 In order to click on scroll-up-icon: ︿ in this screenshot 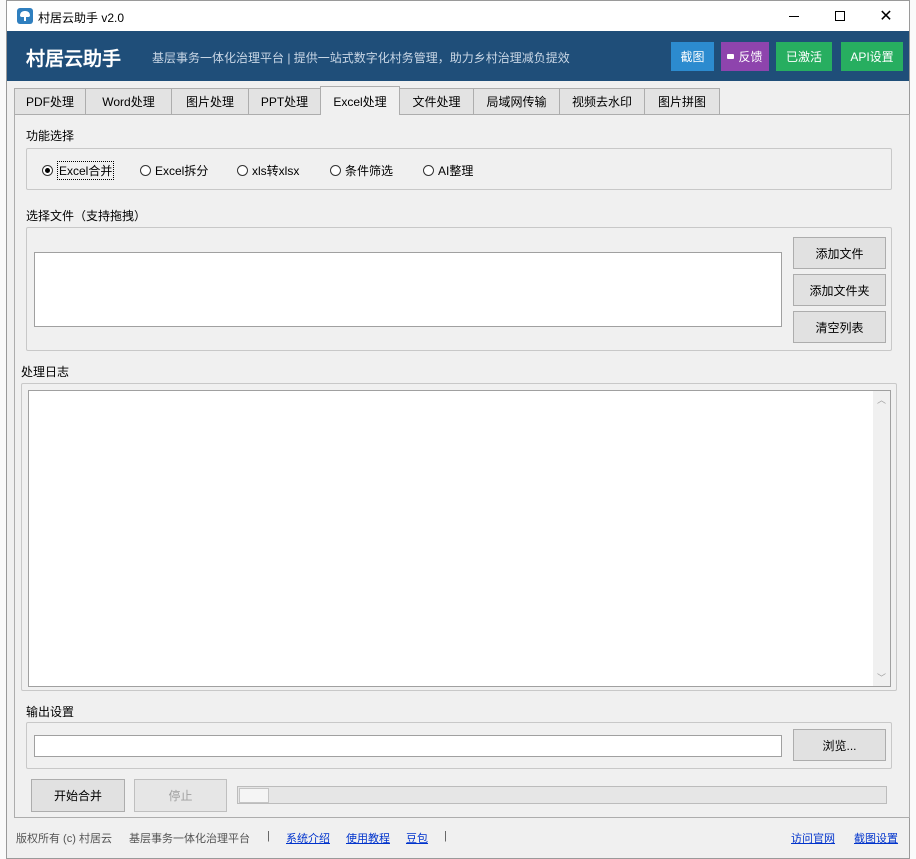, I will do `click(881, 399)`.